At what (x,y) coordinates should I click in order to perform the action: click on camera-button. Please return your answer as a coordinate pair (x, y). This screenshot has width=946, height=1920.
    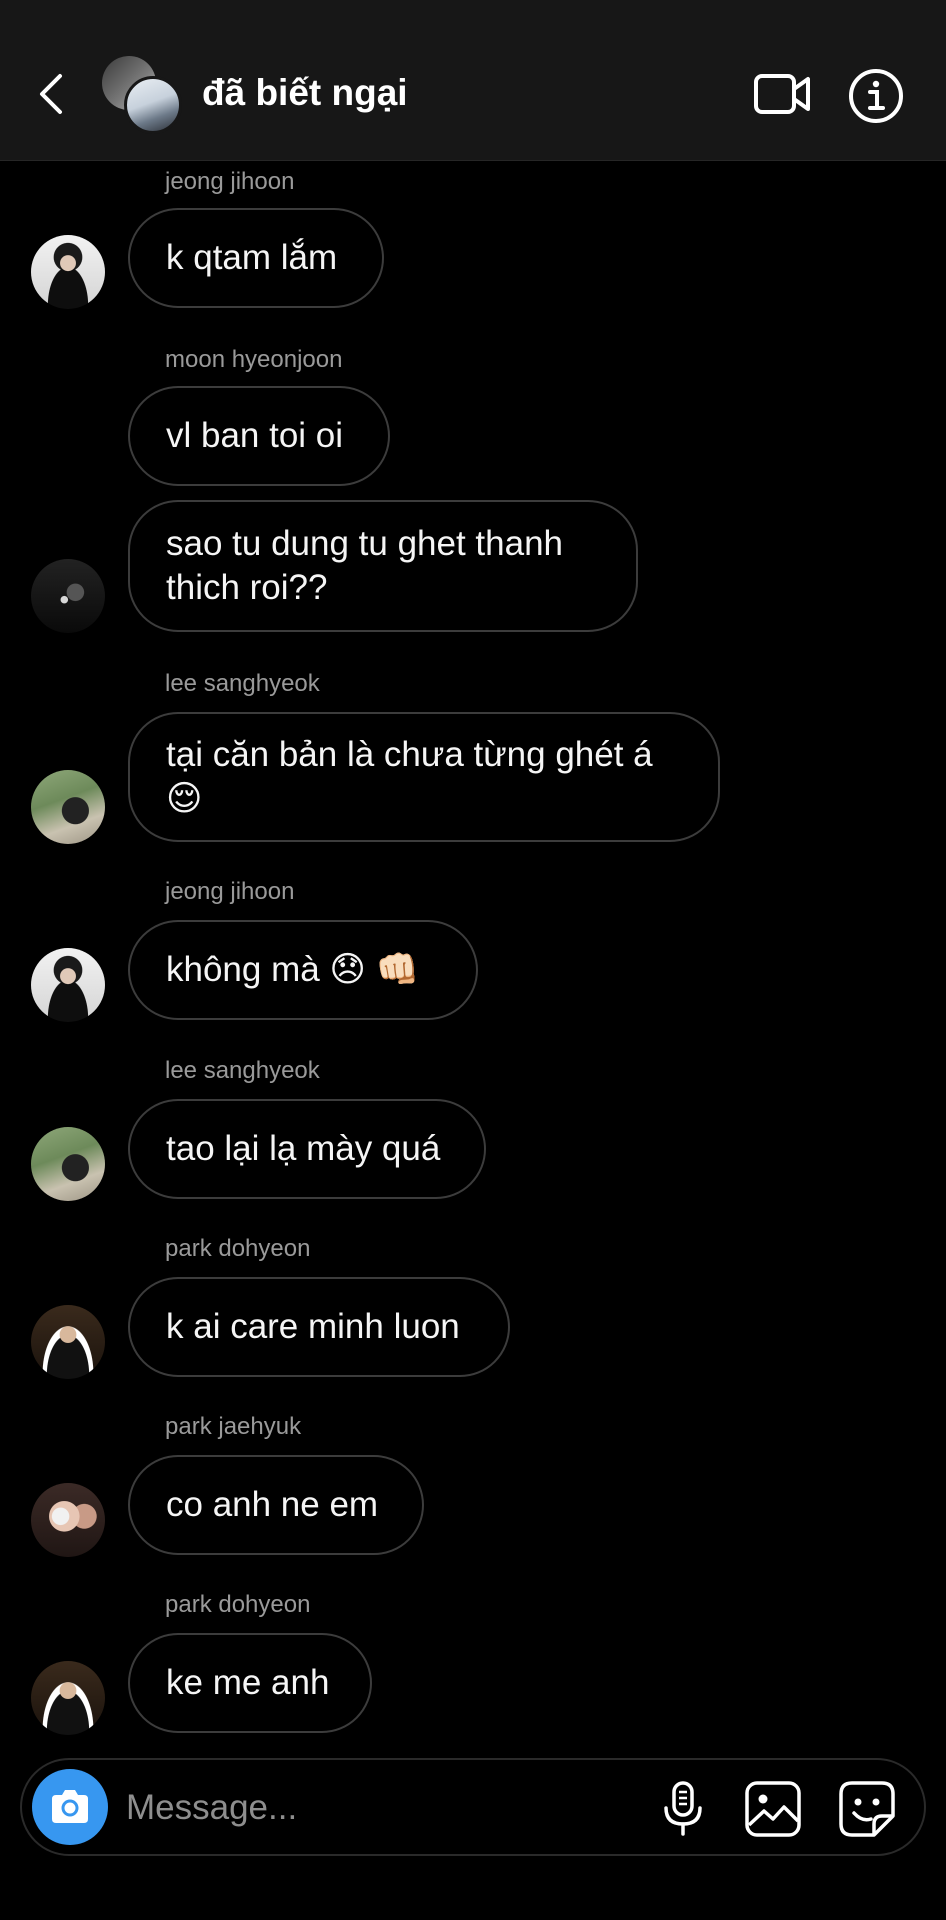
    Looking at the image, I should click on (70, 1807).